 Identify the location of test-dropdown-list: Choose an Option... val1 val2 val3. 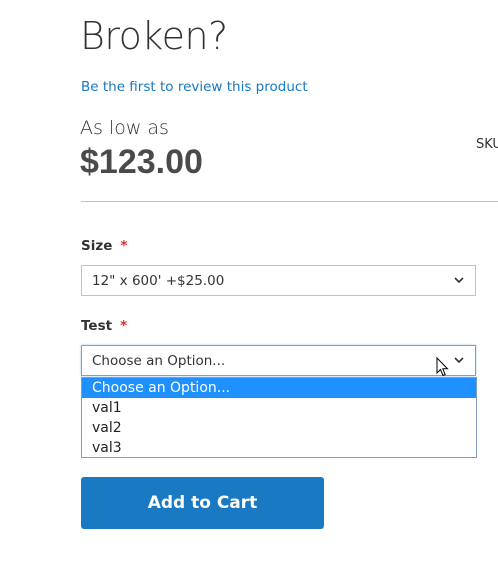
(279, 417).